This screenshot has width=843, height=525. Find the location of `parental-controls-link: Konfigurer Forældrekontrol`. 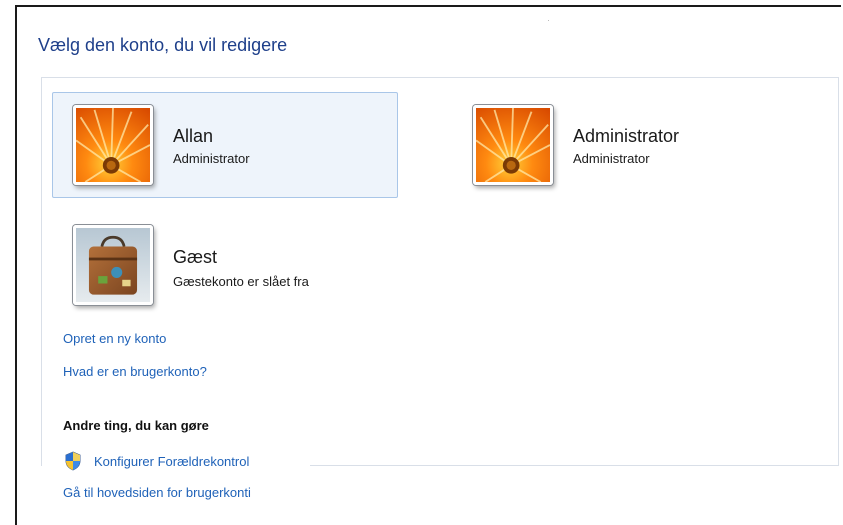

parental-controls-link: Konfigurer Forældrekontrol is located at coordinates (171, 461).